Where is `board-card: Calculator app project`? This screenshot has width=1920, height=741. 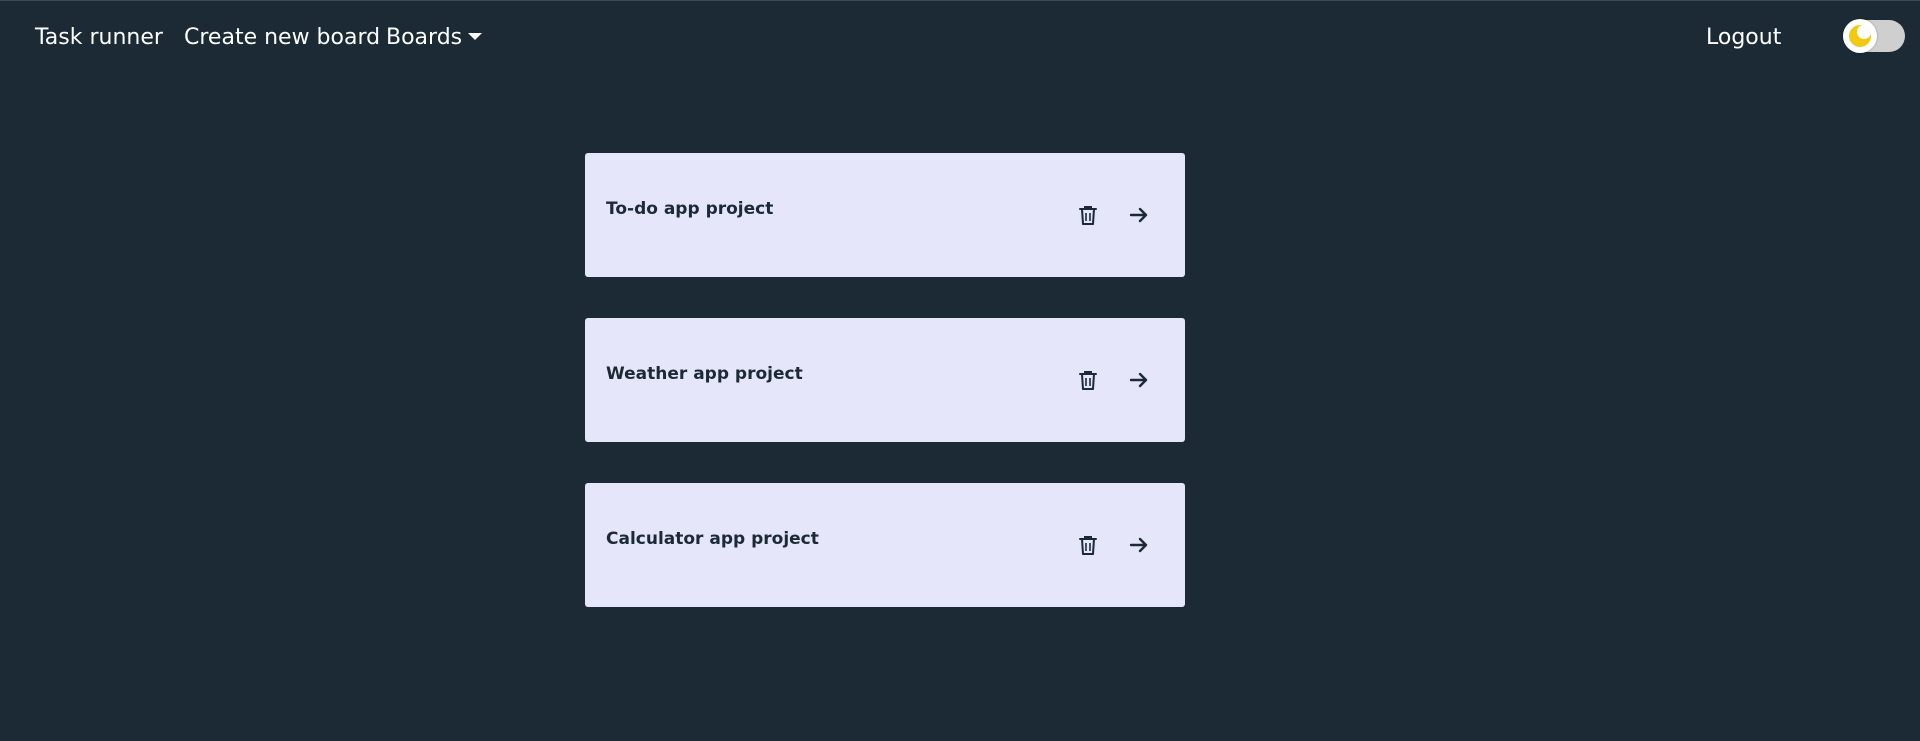
board-card: Calculator app project is located at coordinates (885, 545).